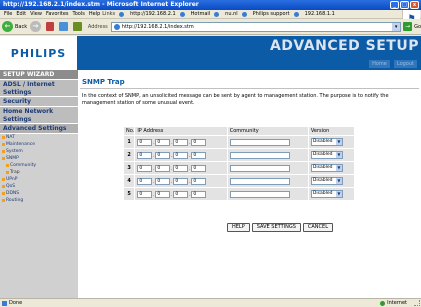  I want to click on sidebar-item-routing: Routing, so click(39, 200).